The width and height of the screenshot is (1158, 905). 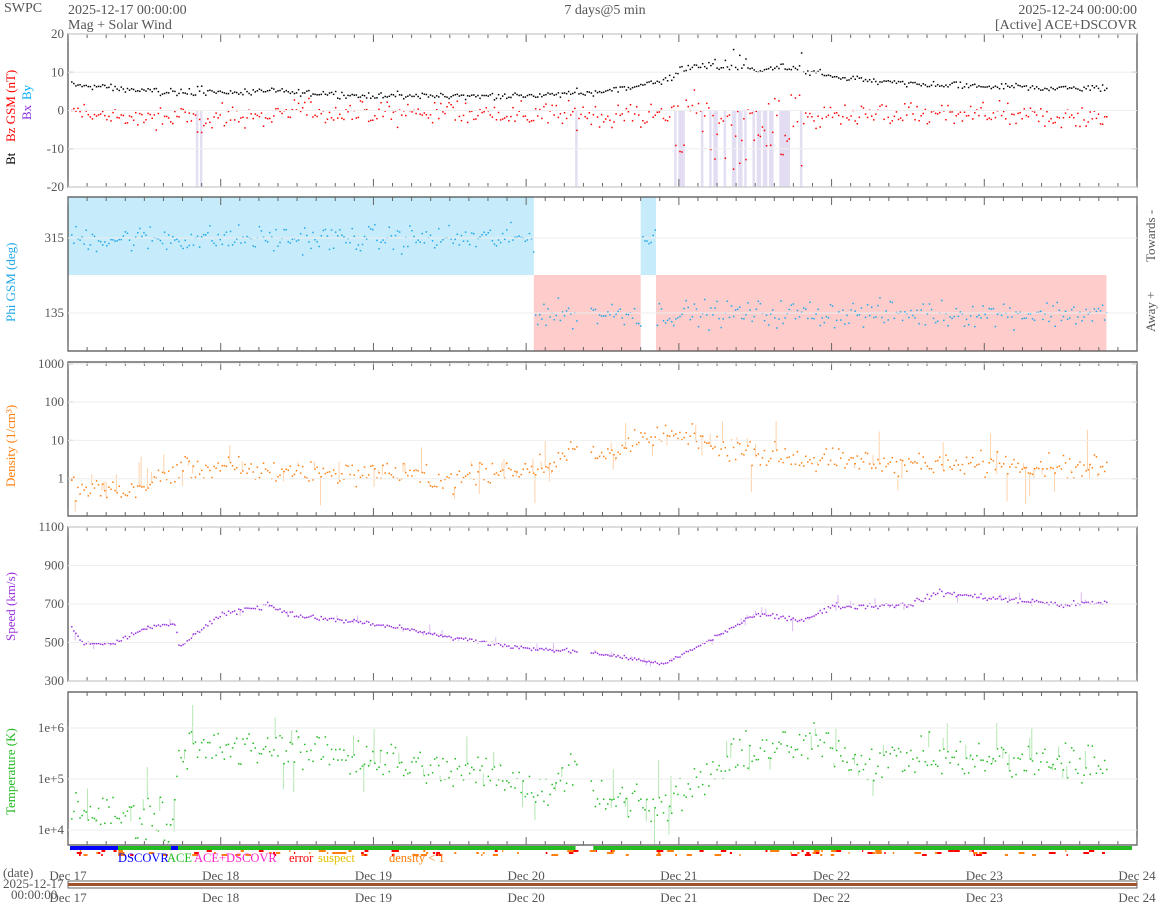 What do you see at coordinates (831, 897) in the screenshot?
I see `date-tick-label: Dec 22` at bounding box center [831, 897].